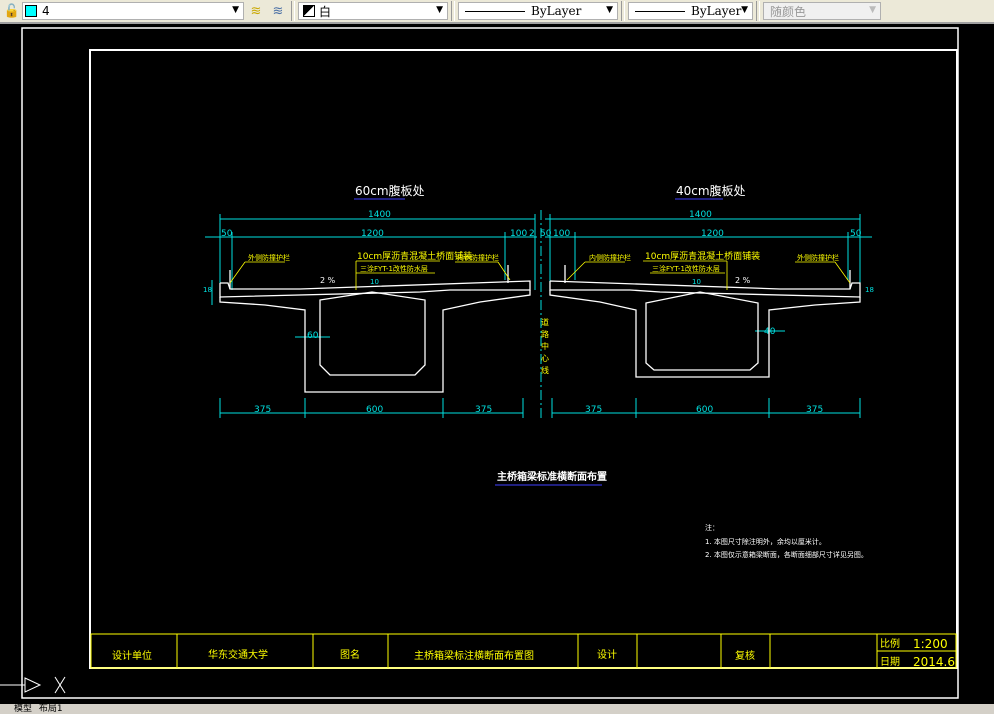 This screenshot has height=714, width=994. Describe the element at coordinates (607, 654) in the screenshot. I see `designer-label: 设计` at that location.